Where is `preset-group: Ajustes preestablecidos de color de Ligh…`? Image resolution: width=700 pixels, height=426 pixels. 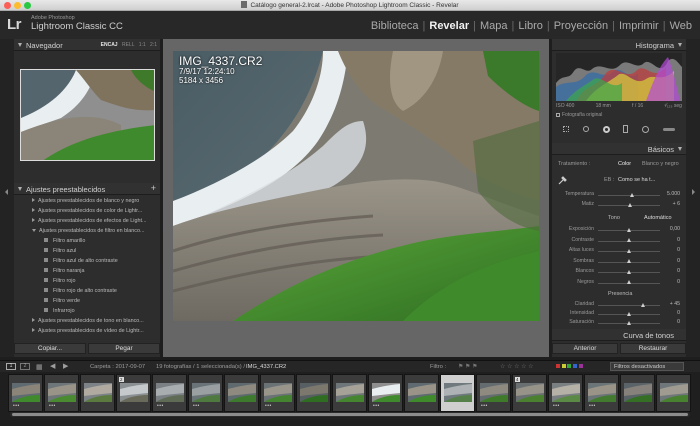
preset-group: Ajustes preestablecidos de color de Ligh… is located at coordinates (84, 213).